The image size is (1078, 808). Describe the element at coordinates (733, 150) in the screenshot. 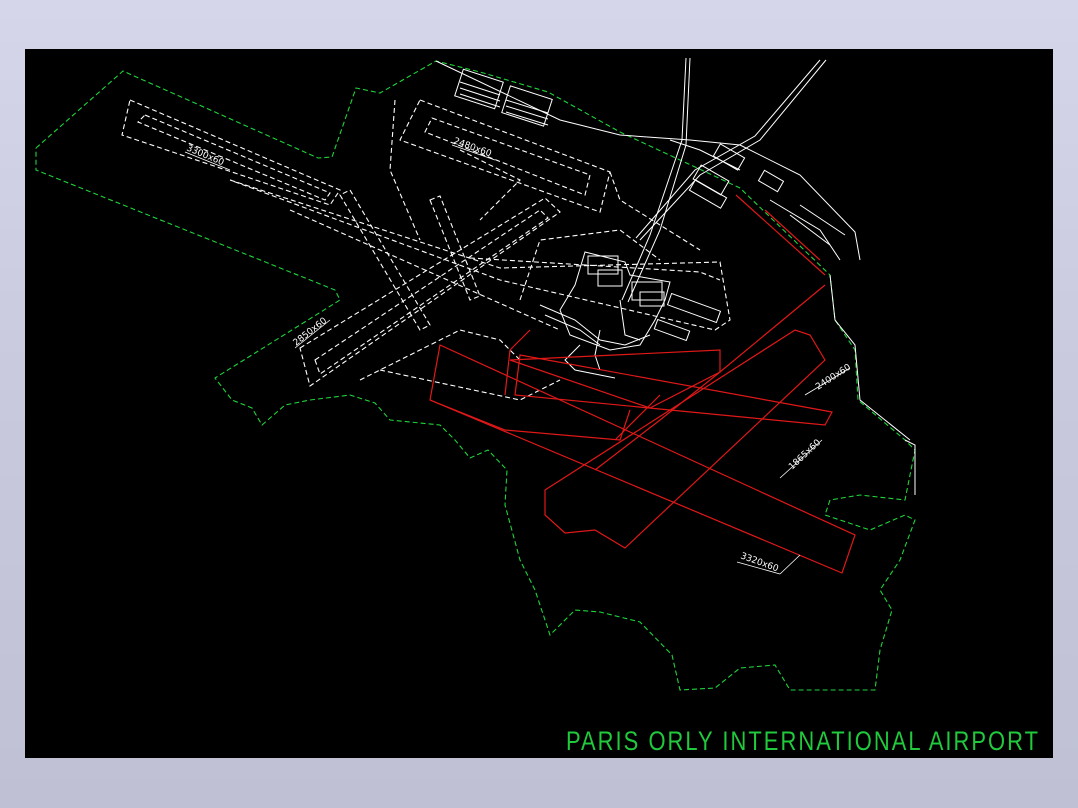

I see `access-road` at that location.